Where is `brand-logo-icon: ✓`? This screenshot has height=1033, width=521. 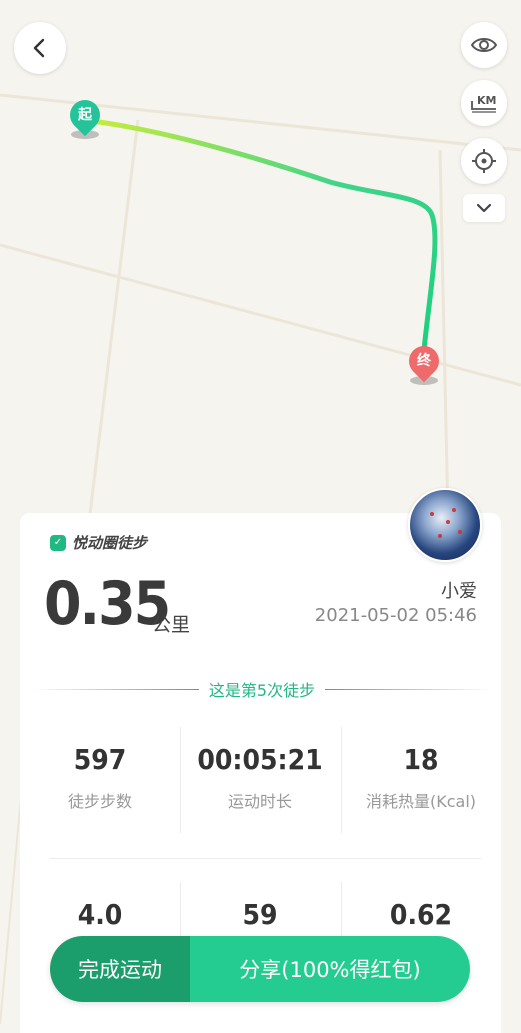
brand-logo-icon: ✓ is located at coordinates (58, 542).